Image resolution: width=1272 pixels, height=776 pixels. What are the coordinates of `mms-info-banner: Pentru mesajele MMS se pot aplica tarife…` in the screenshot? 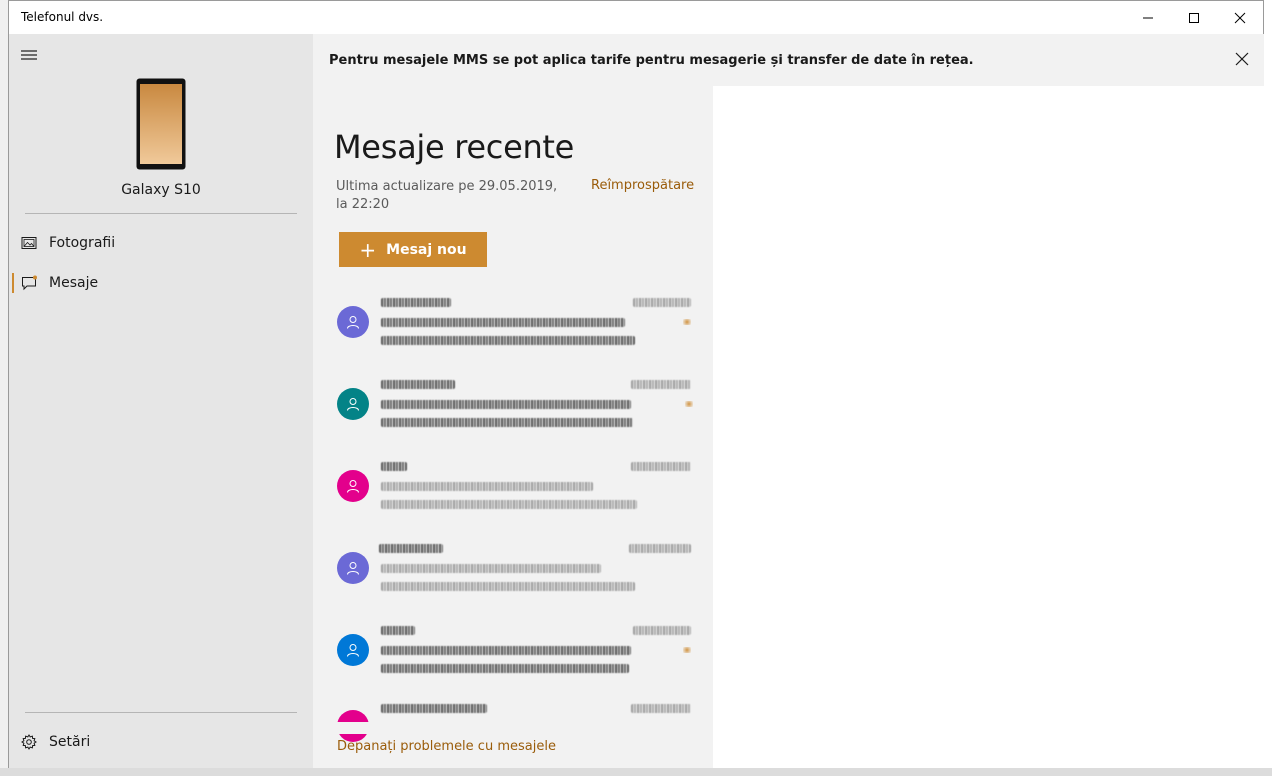 It's located at (789, 60).